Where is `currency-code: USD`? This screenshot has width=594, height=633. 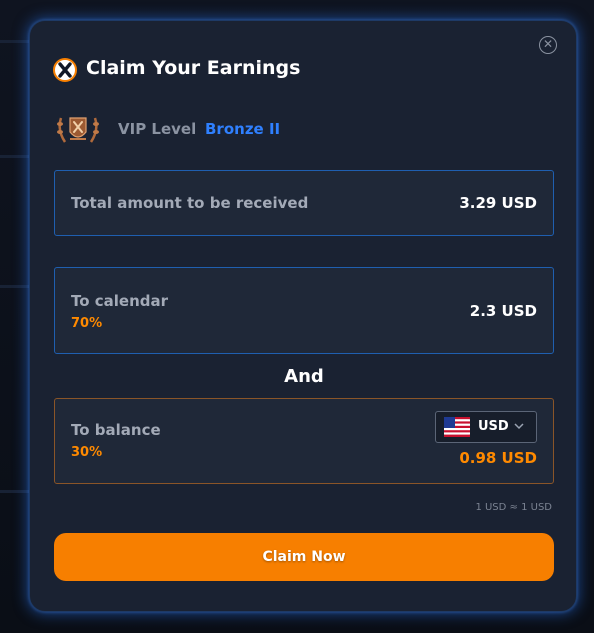
currency-code: USD is located at coordinates (493, 426).